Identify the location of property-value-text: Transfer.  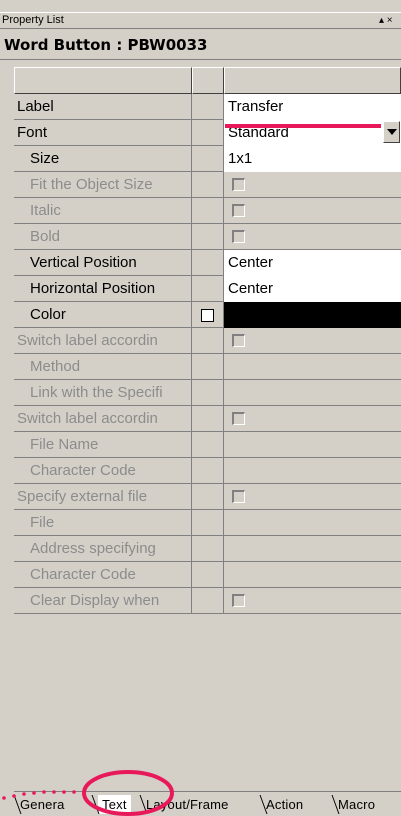
(256, 106).